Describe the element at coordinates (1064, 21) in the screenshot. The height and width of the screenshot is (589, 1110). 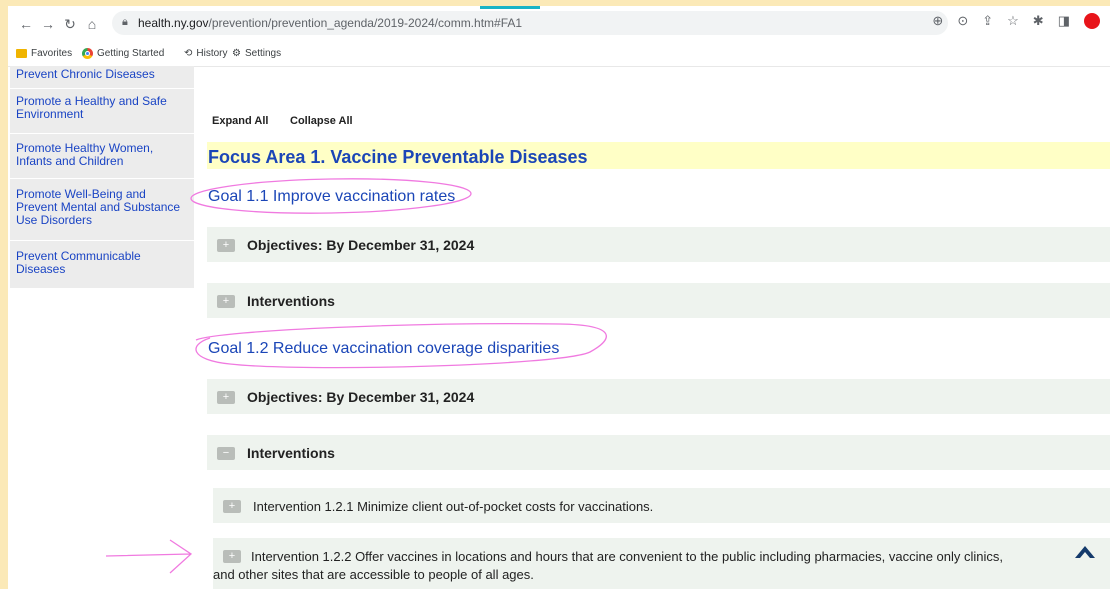
I see `sidepanel-icon: ◨` at that location.